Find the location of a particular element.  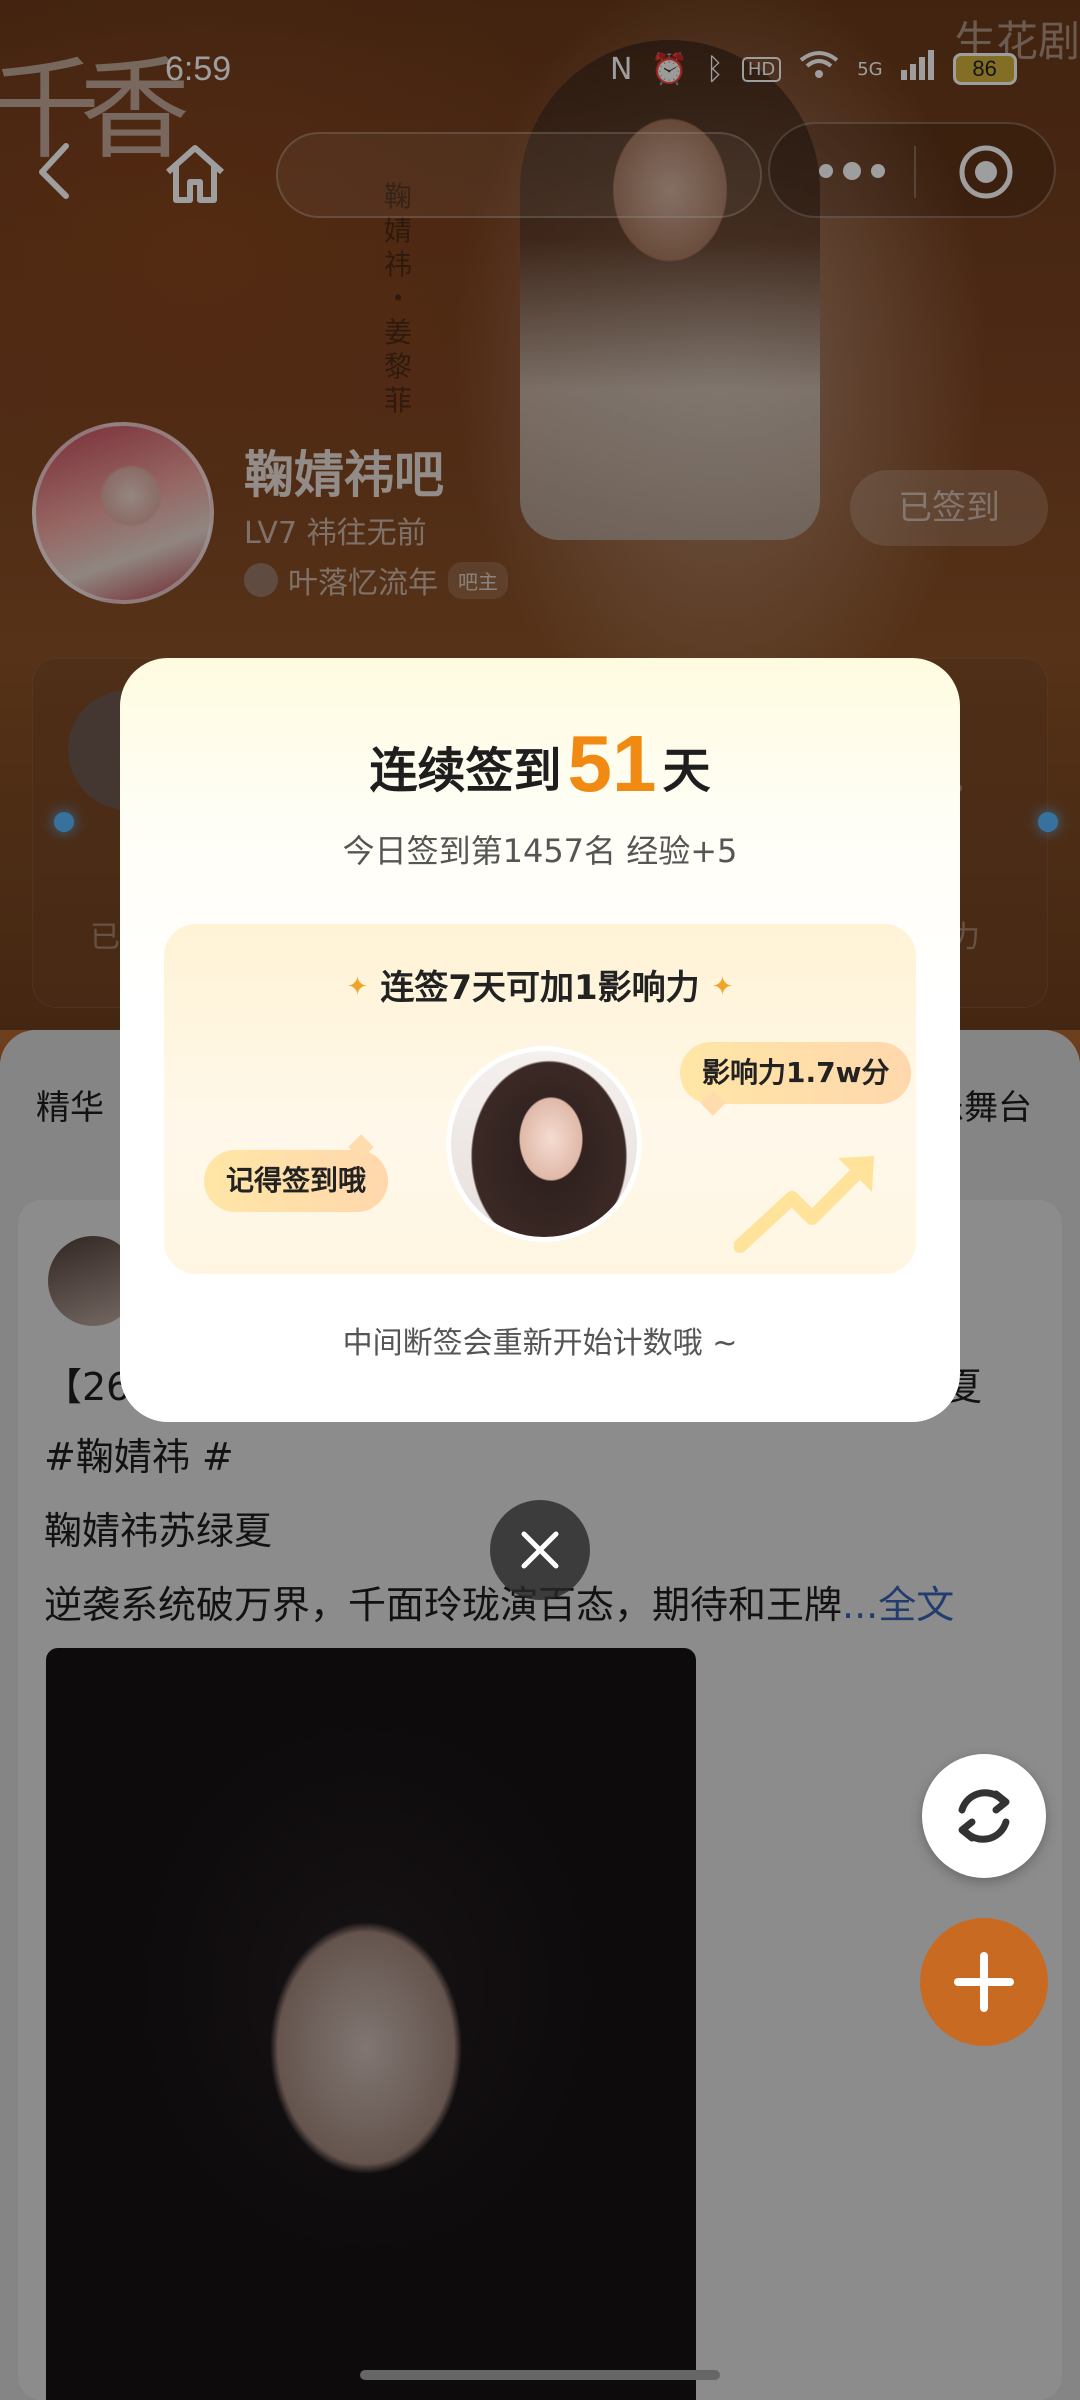

sign-rank-info: 今日签到第1457名 经验+5 is located at coordinates (540, 851).